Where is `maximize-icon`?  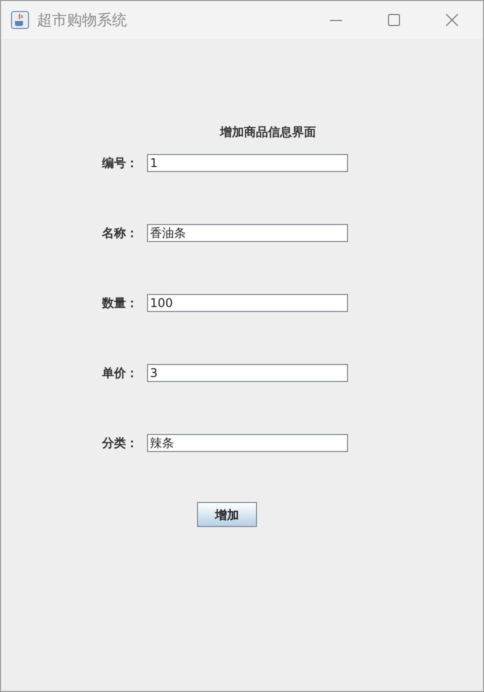 maximize-icon is located at coordinates (394, 20).